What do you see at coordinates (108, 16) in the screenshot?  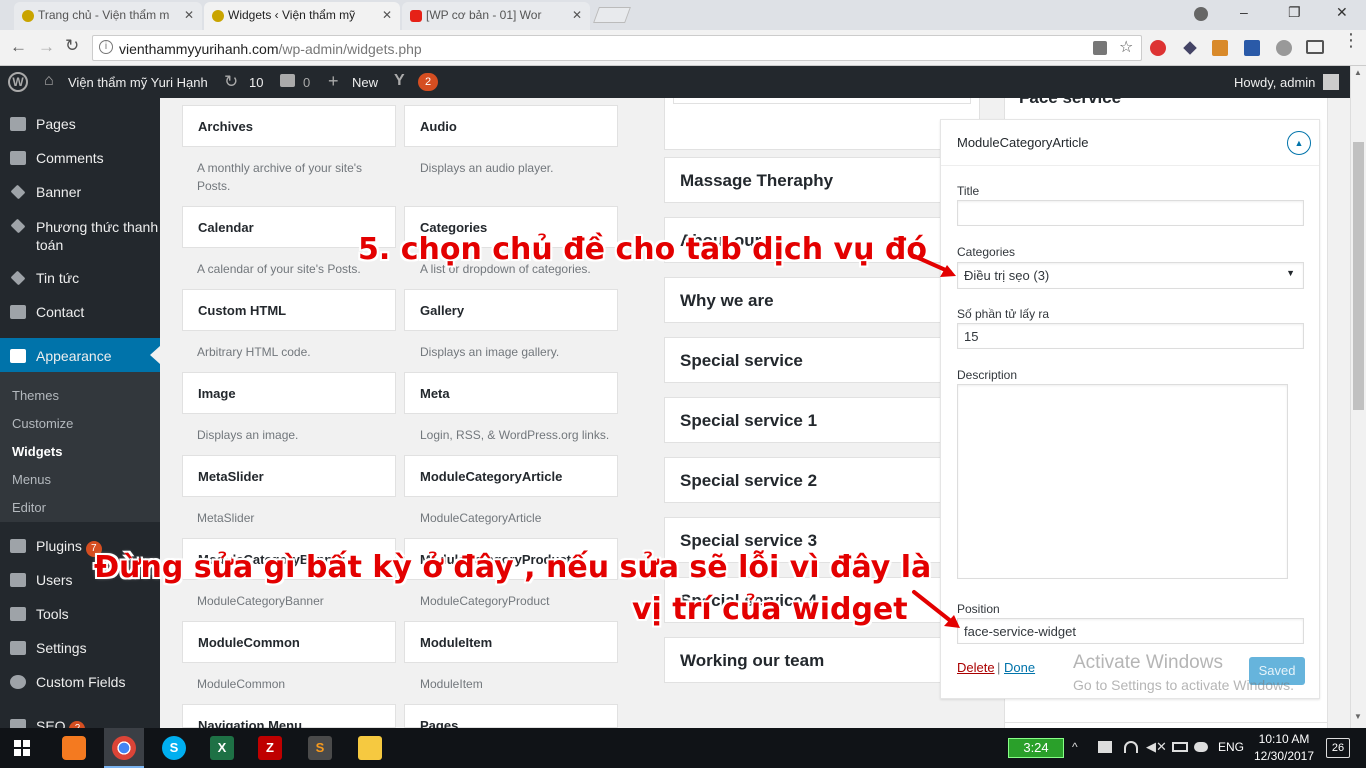 I see `browser-tab: Trang chủ - Viện thẩm m ✕` at bounding box center [108, 16].